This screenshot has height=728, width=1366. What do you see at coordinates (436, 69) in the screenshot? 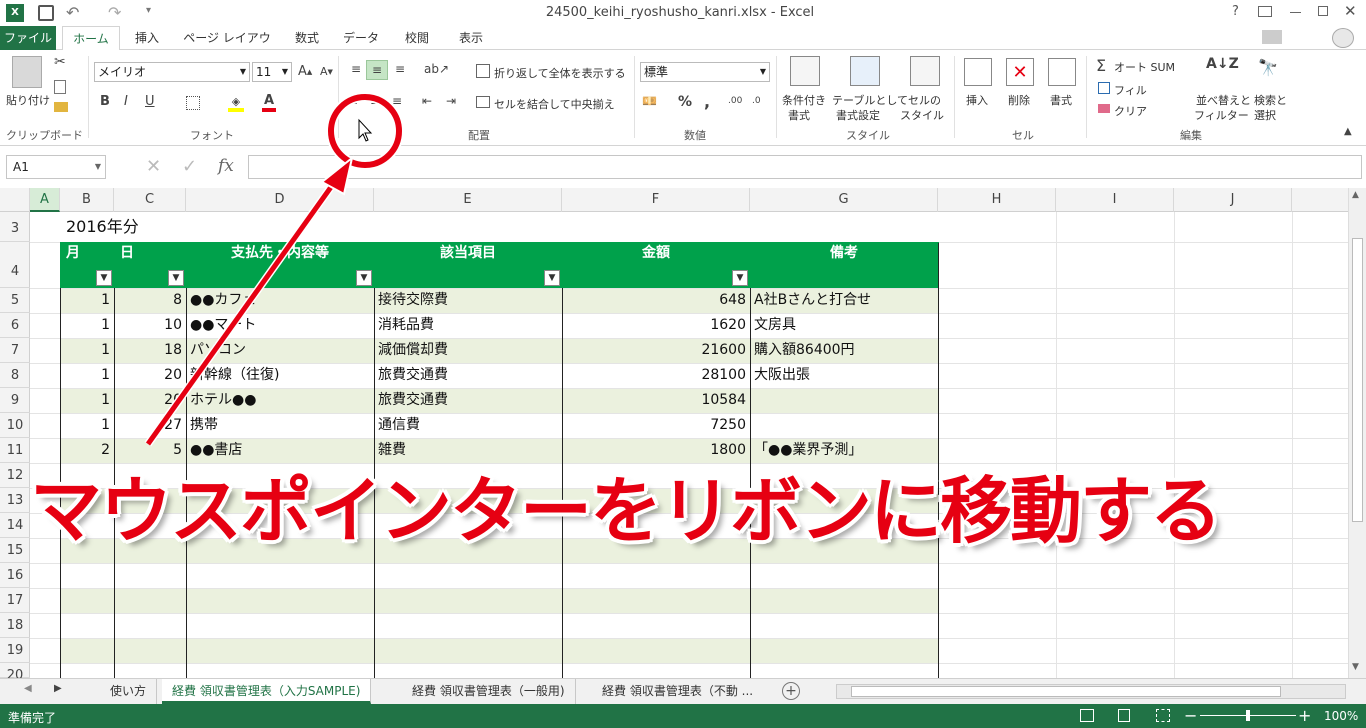
I see `orientation-icon: ab↗` at bounding box center [436, 69].